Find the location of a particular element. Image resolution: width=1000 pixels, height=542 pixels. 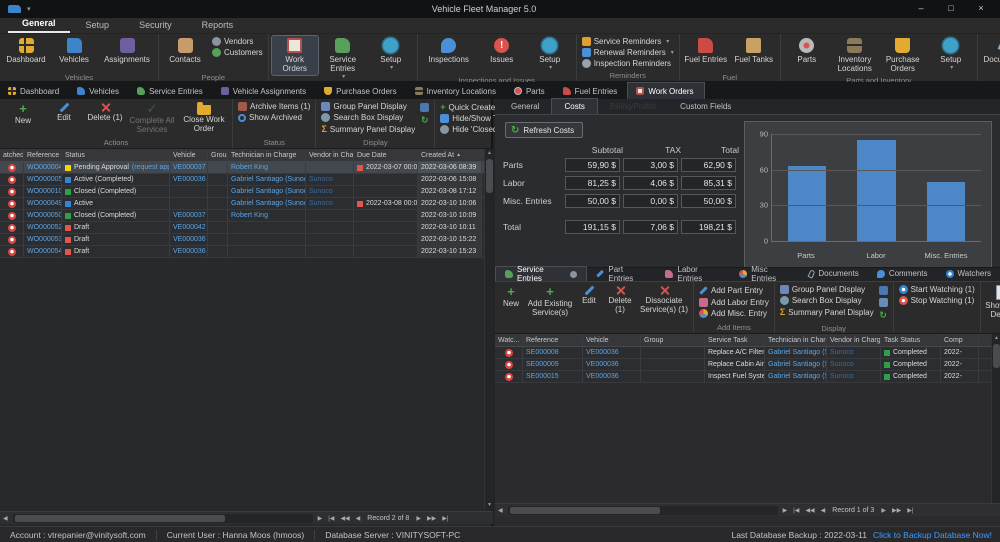

tab-custom-fields: Custom Fields is located at coordinates (705, 106).